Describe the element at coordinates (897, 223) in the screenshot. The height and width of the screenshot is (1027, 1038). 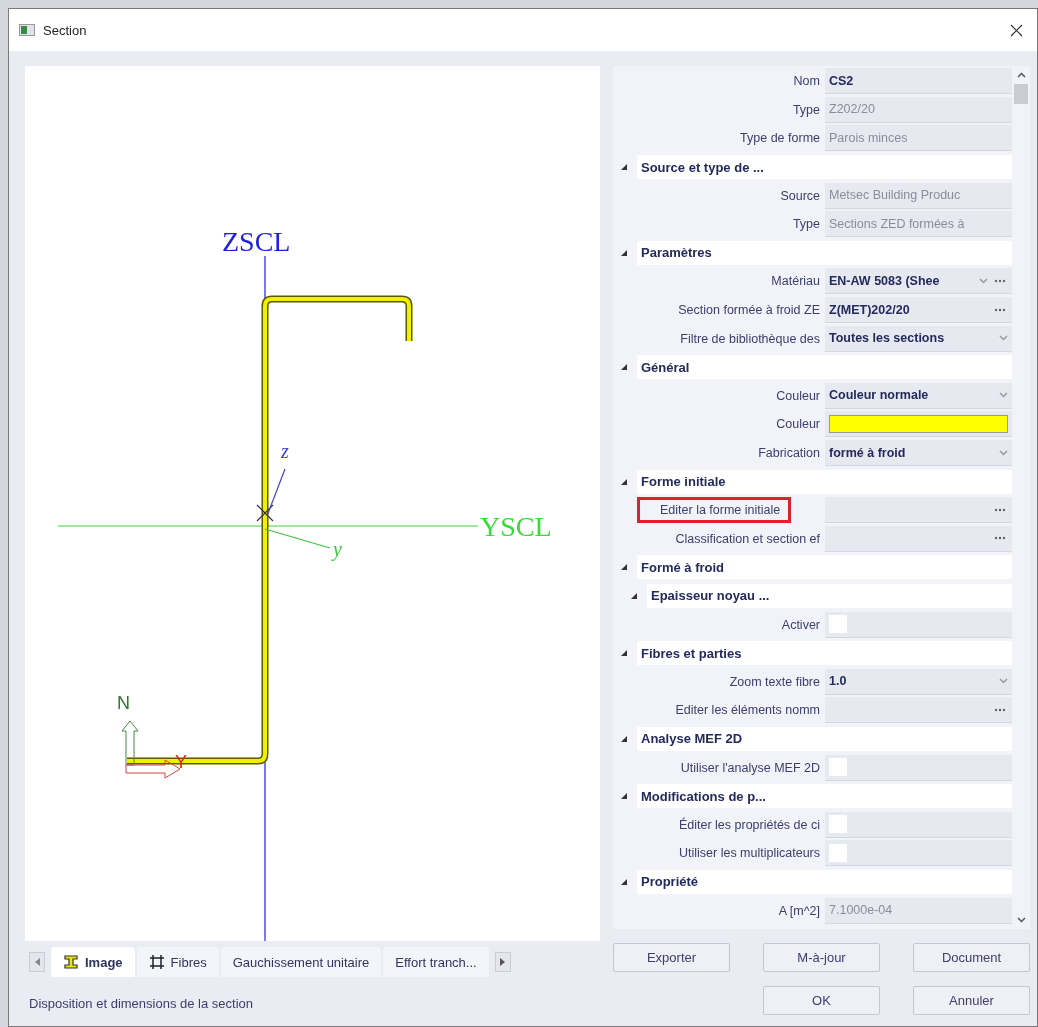
I see `property-value: Sections ZED formées à` at that location.